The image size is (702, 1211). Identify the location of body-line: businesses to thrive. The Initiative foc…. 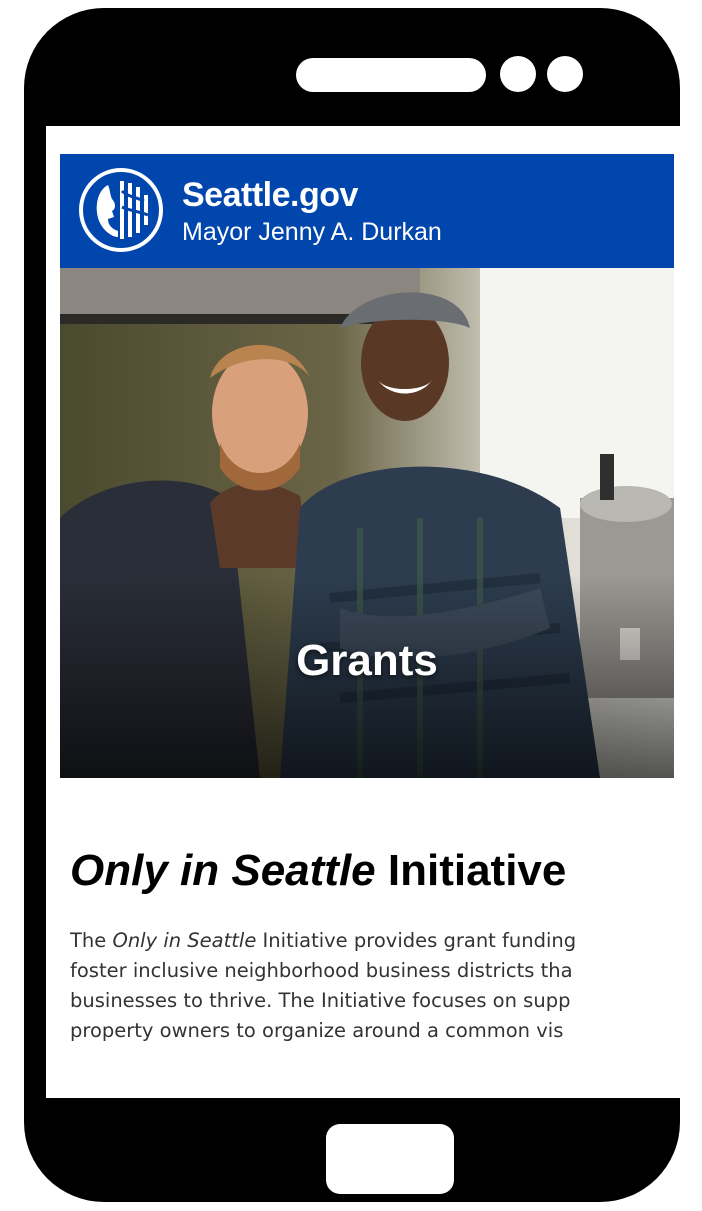
(320, 1000).